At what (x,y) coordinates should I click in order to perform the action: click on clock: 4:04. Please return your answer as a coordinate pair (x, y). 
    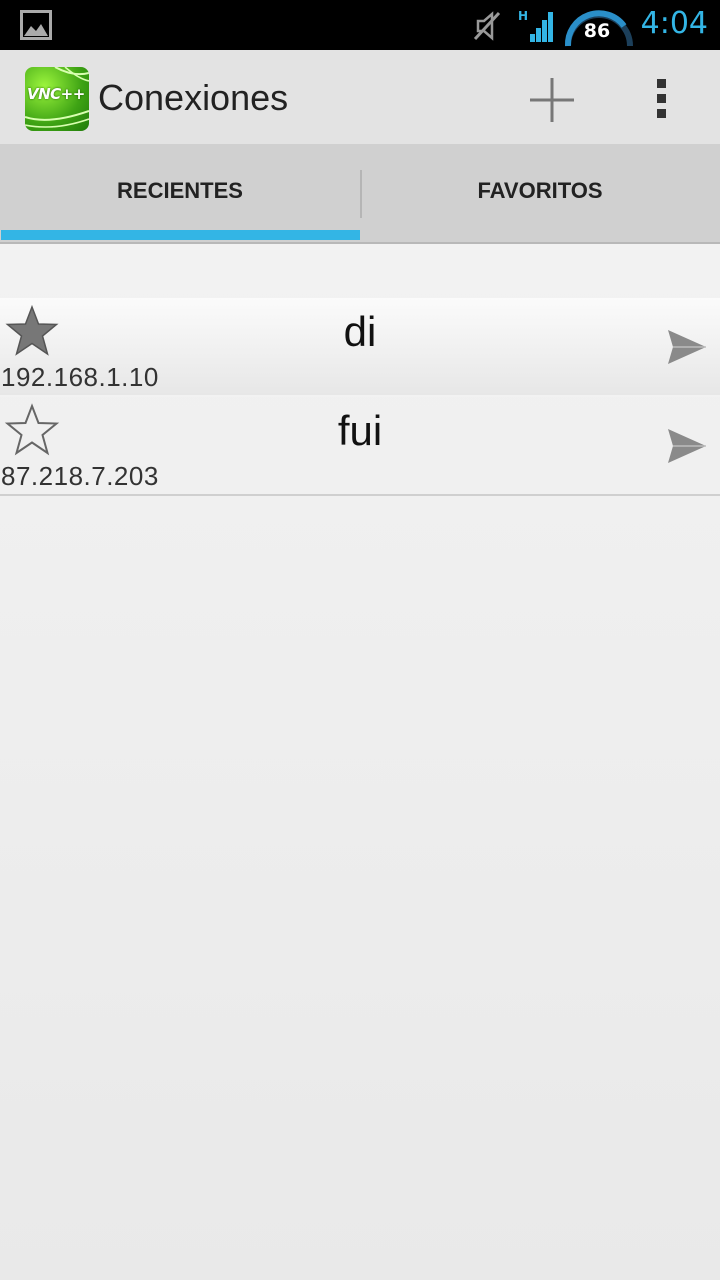
    Looking at the image, I should click on (674, 23).